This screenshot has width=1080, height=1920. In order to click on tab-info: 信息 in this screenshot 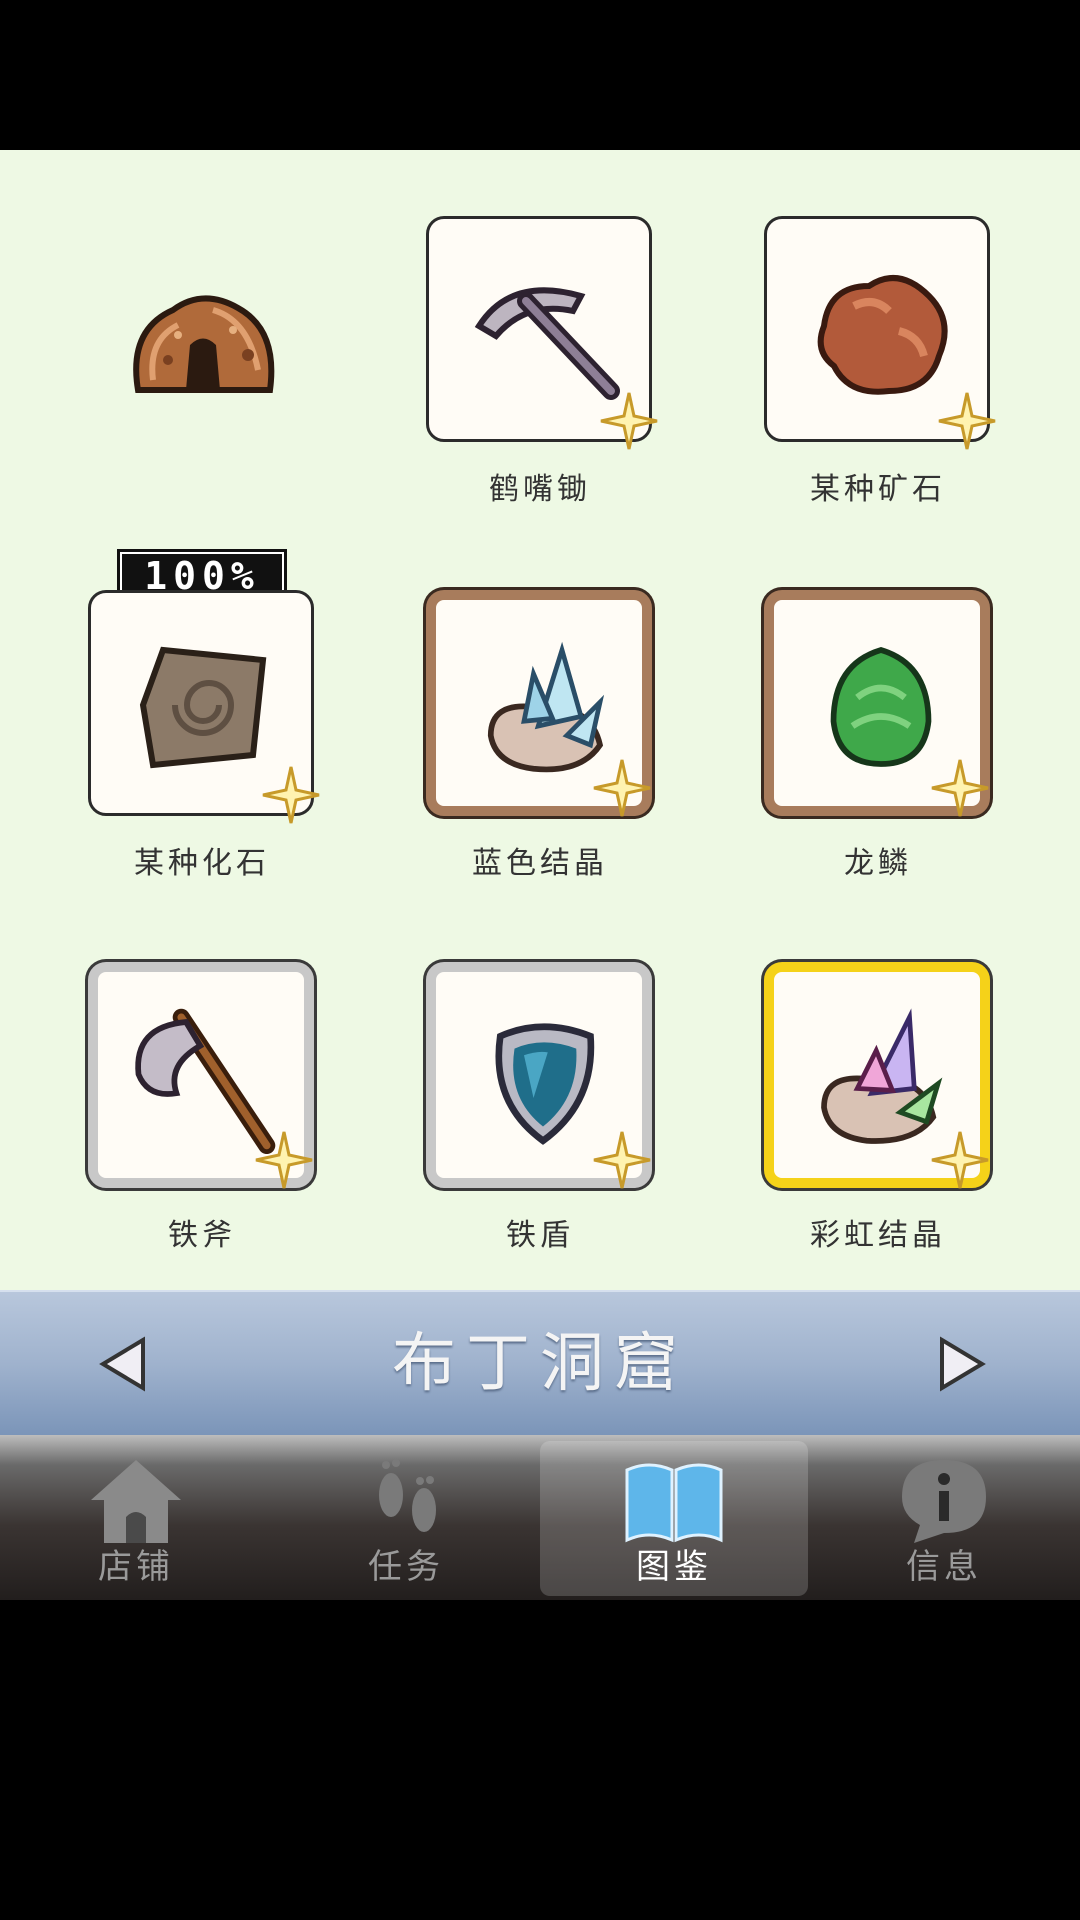, I will do `click(944, 1518)`.